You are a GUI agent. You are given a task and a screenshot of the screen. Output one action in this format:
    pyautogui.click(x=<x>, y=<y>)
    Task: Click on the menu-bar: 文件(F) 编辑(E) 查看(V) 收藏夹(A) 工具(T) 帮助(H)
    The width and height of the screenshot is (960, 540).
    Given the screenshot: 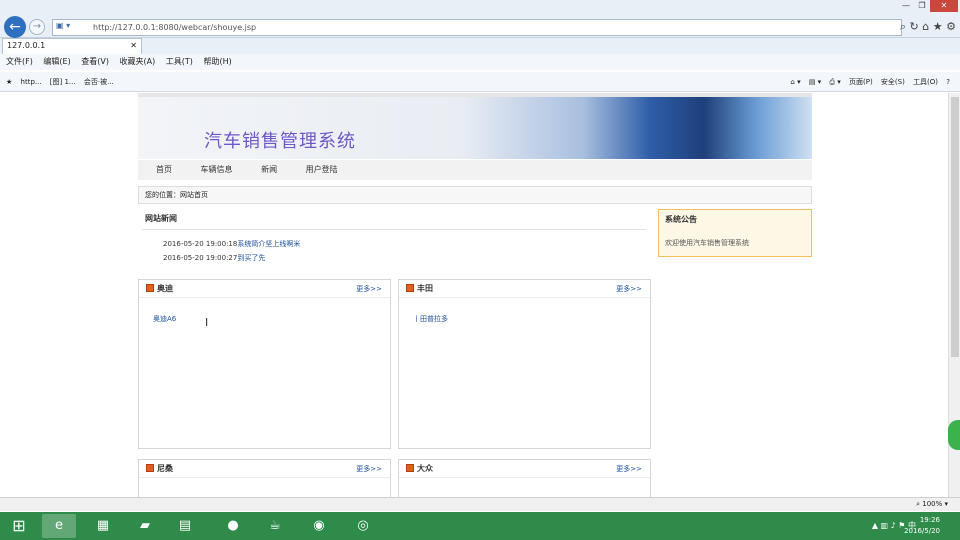 What is the action you would take?
    pyautogui.click(x=480, y=62)
    